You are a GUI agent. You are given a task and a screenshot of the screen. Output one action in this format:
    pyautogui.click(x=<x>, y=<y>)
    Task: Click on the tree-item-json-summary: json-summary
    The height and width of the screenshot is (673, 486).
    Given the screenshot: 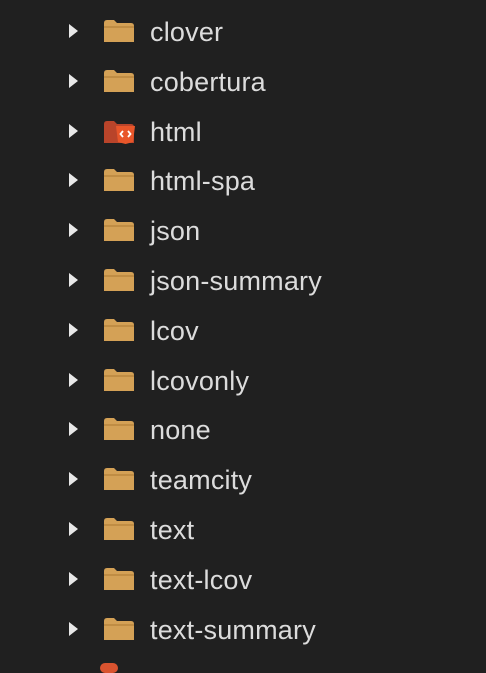 What is the action you would take?
    pyautogui.click(x=243, y=281)
    